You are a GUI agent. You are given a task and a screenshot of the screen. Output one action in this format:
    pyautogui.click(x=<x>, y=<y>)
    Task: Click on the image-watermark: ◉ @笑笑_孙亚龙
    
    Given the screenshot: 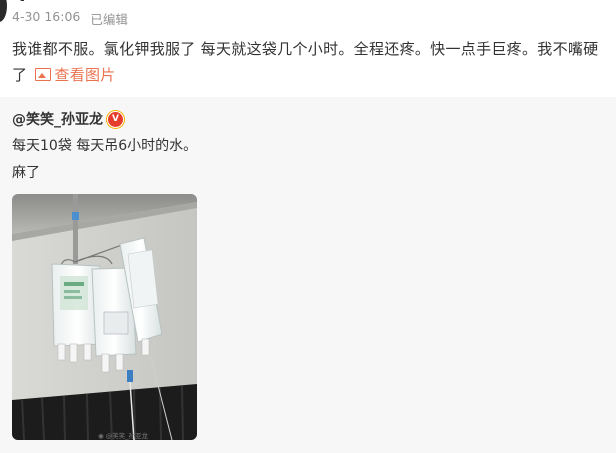 What is the action you would take?
    pyautogui.click(x=123, y=435)
    